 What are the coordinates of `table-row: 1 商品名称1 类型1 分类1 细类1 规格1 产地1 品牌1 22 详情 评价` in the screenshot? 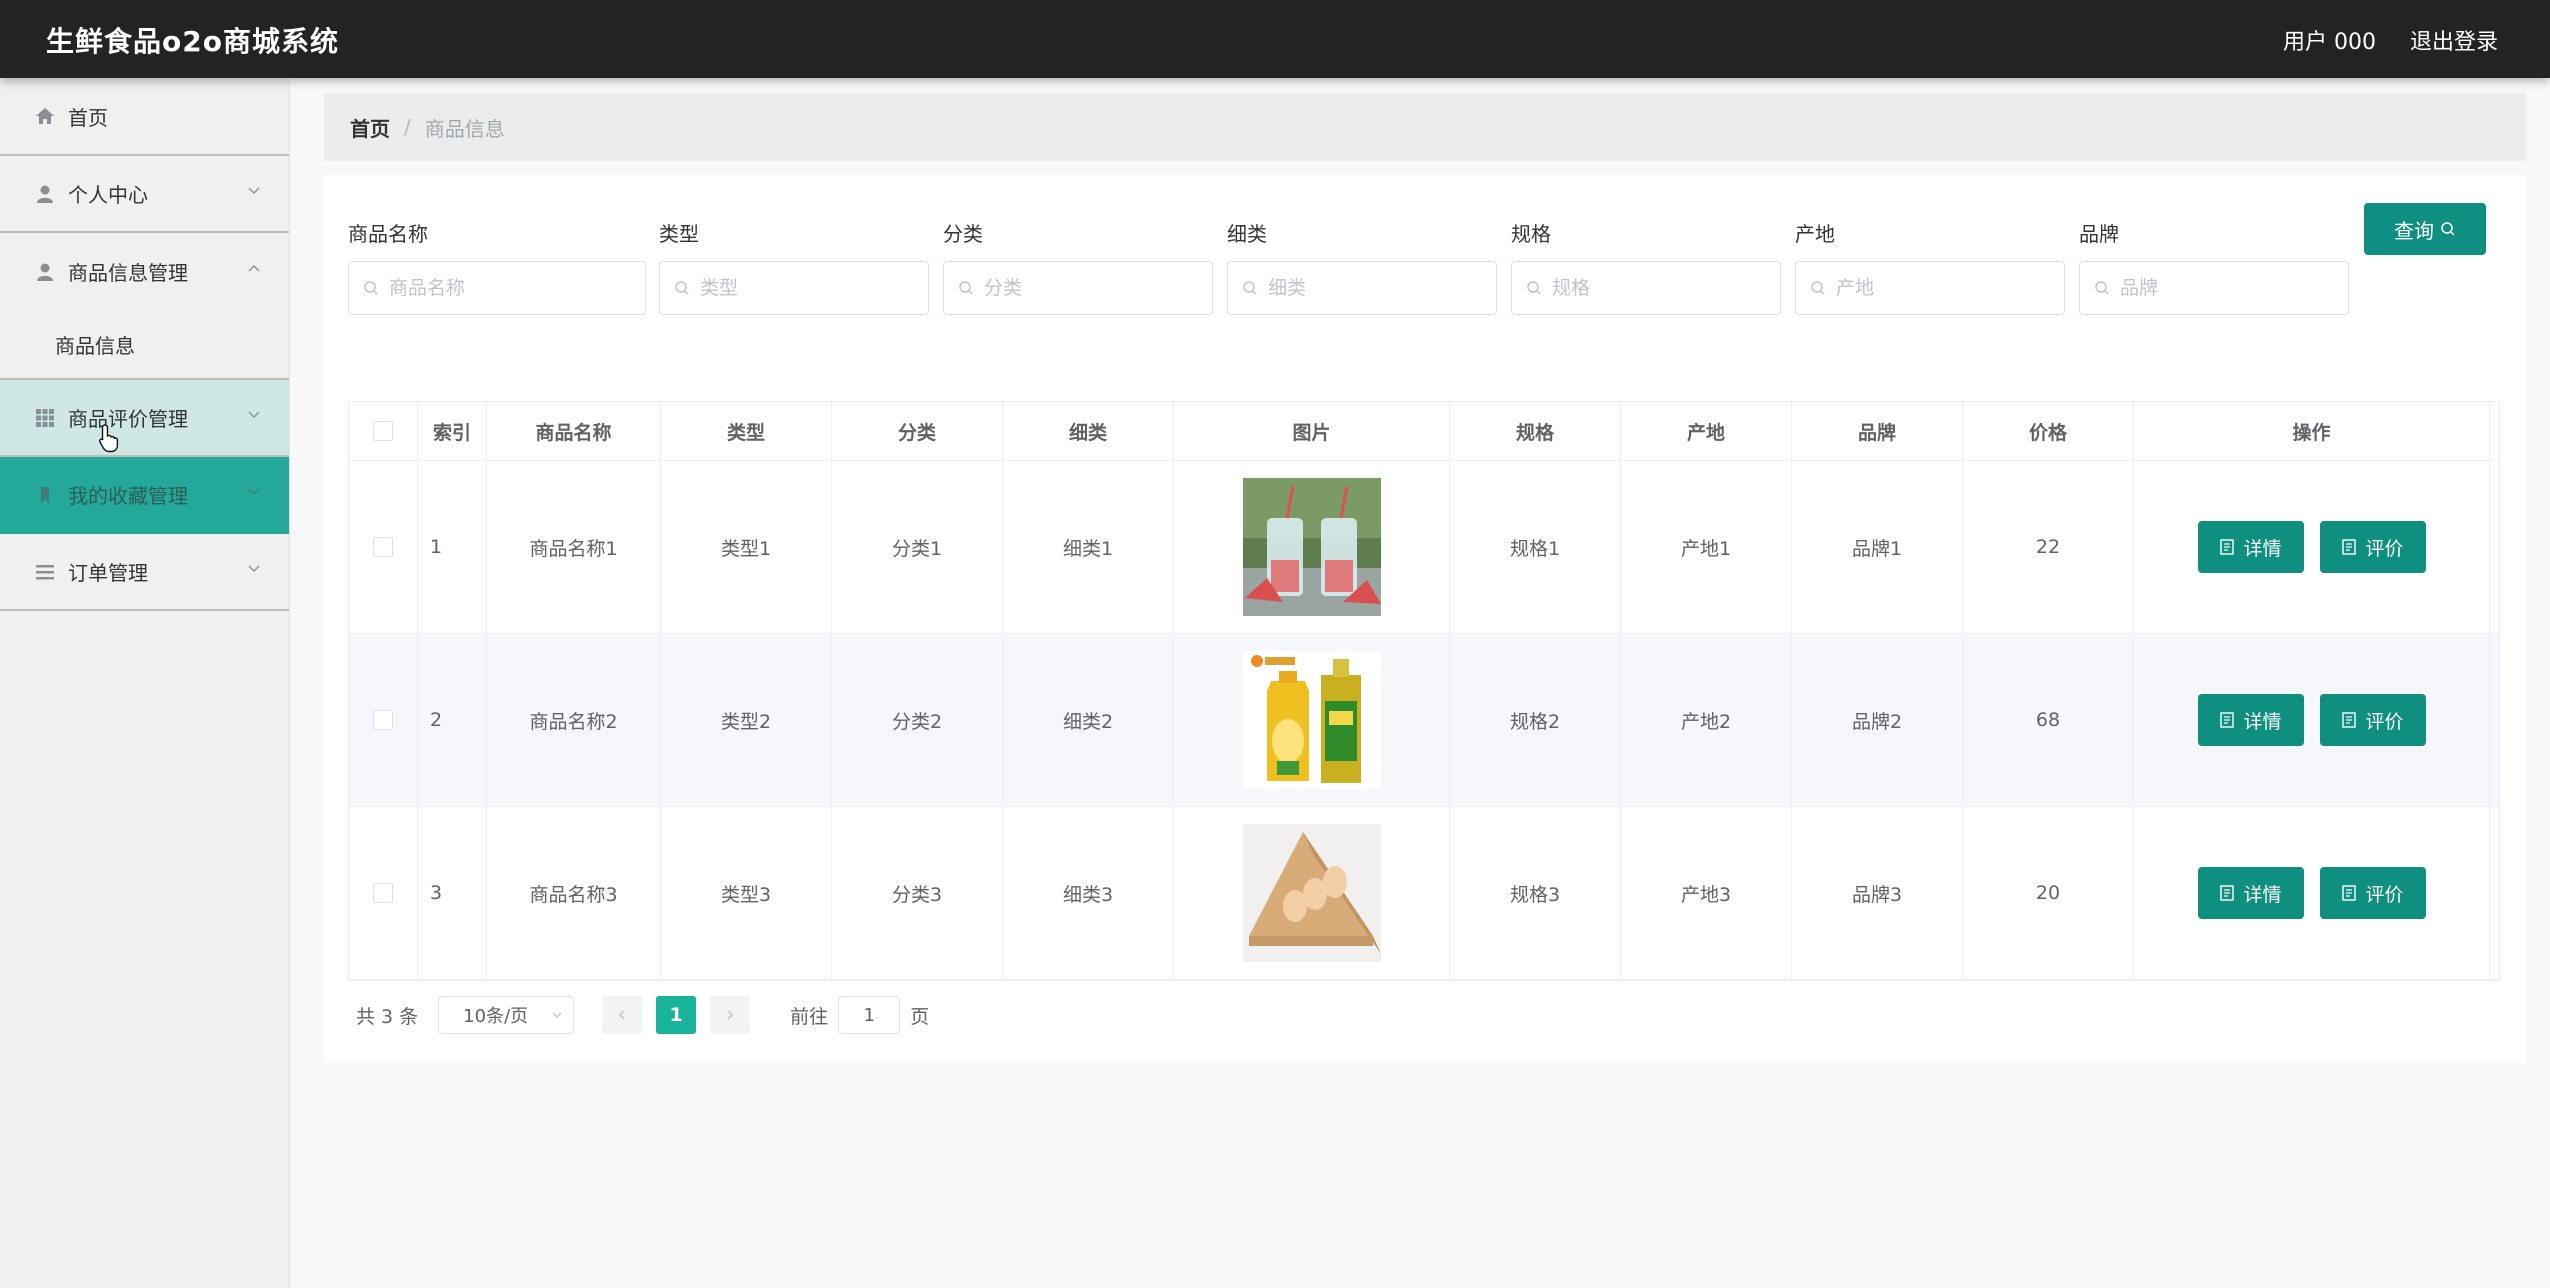 It's located at (1424, 547).